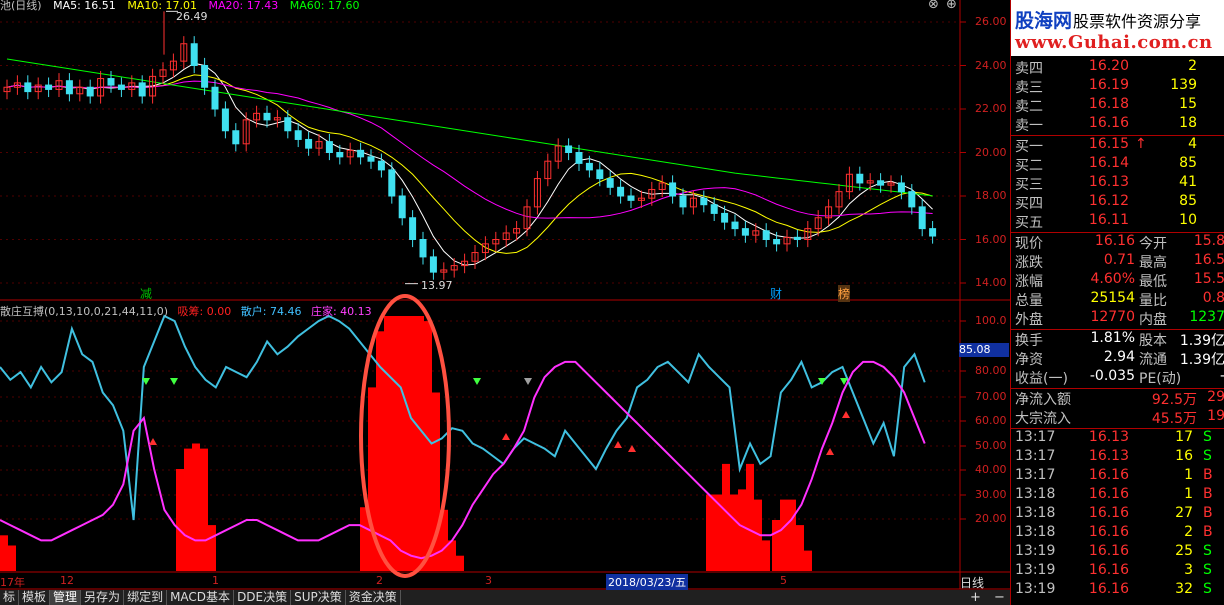 The height and width of the screenshot is (605, 1224). What do you see at coordinates (271, 311) in the screenshot?
I see `indicator-retail-value: 散户: 74.46` at bounding box center [271, 311].